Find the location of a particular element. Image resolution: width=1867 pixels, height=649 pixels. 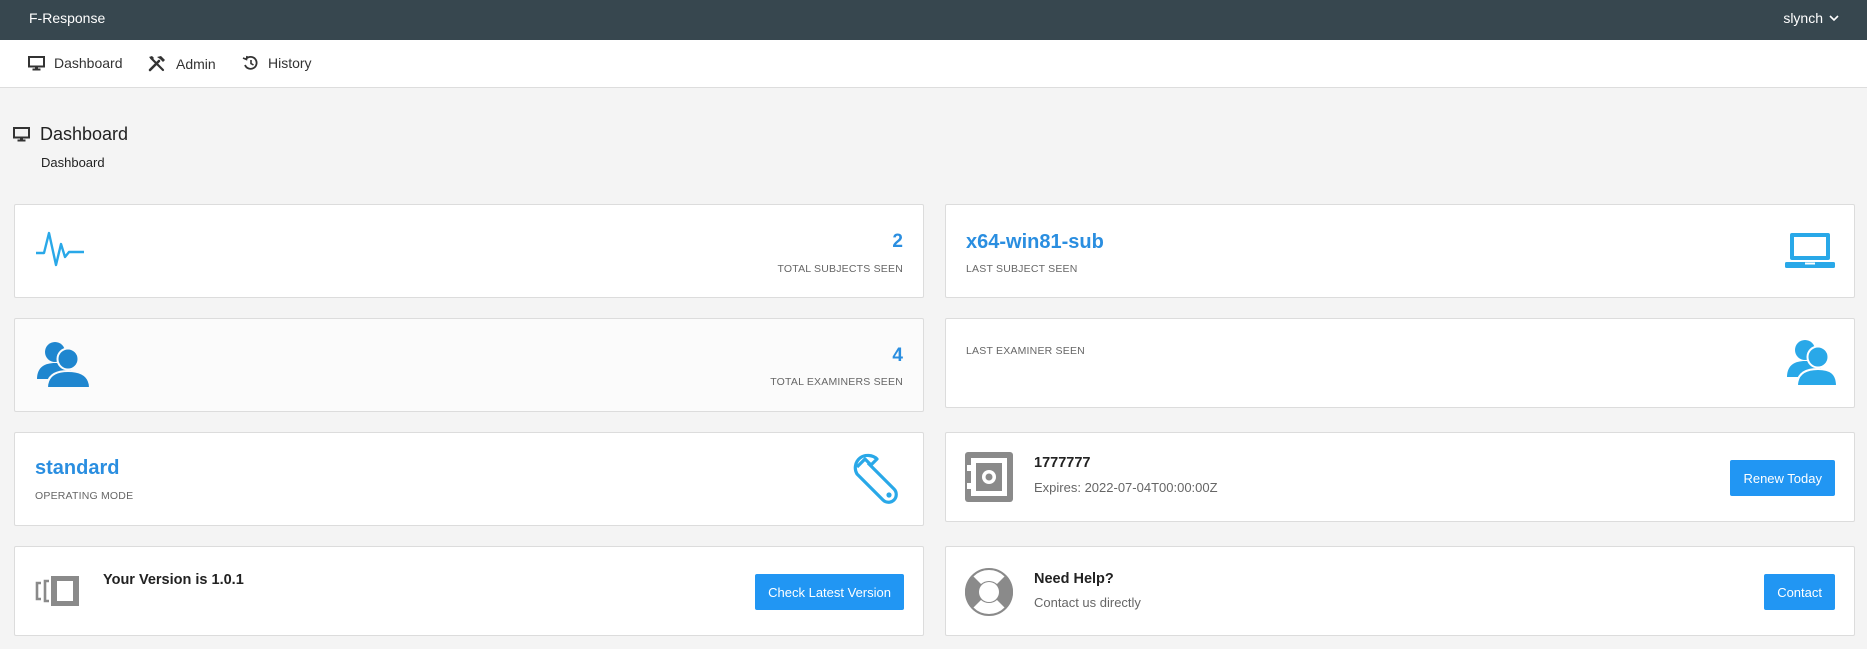

total-subjects-label: TOTAL SUBJECTS SEEN is located at coordinates (840, 269).